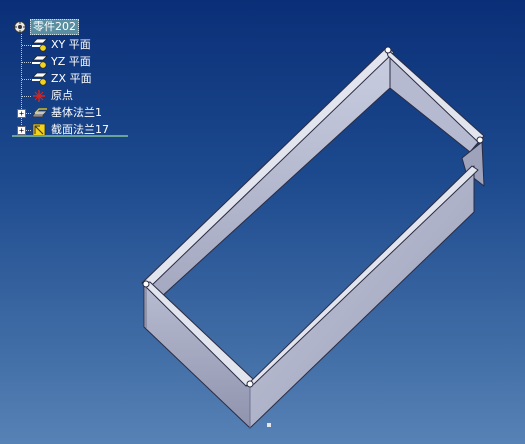 The height and width of the screenshot is (444, 525). Describe the element at coordinates (269, 425) in the screenshot. I see `mouse-cursor-marker` at that location.